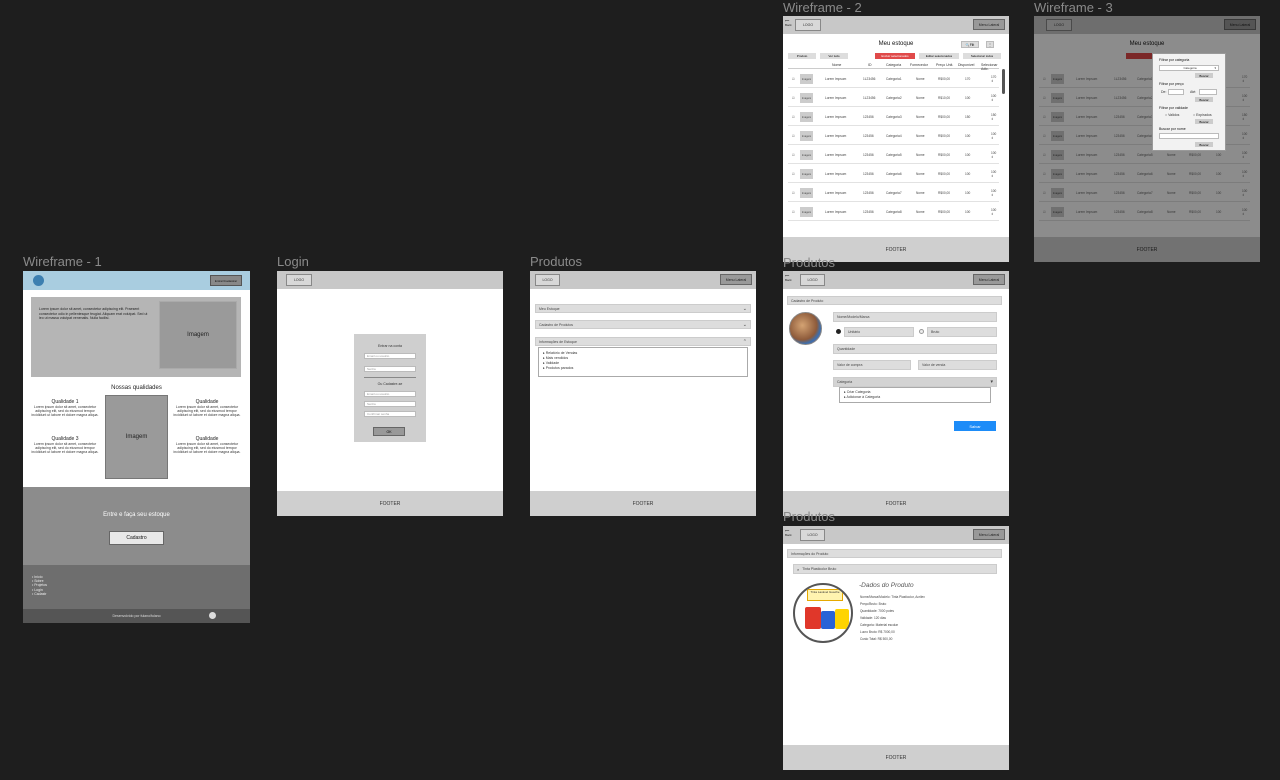  What do you see at coordinates (915, 317) in the screenshot?
I see `name-input: Nome/Modelo/Marca` at bounding box center [915, 317].